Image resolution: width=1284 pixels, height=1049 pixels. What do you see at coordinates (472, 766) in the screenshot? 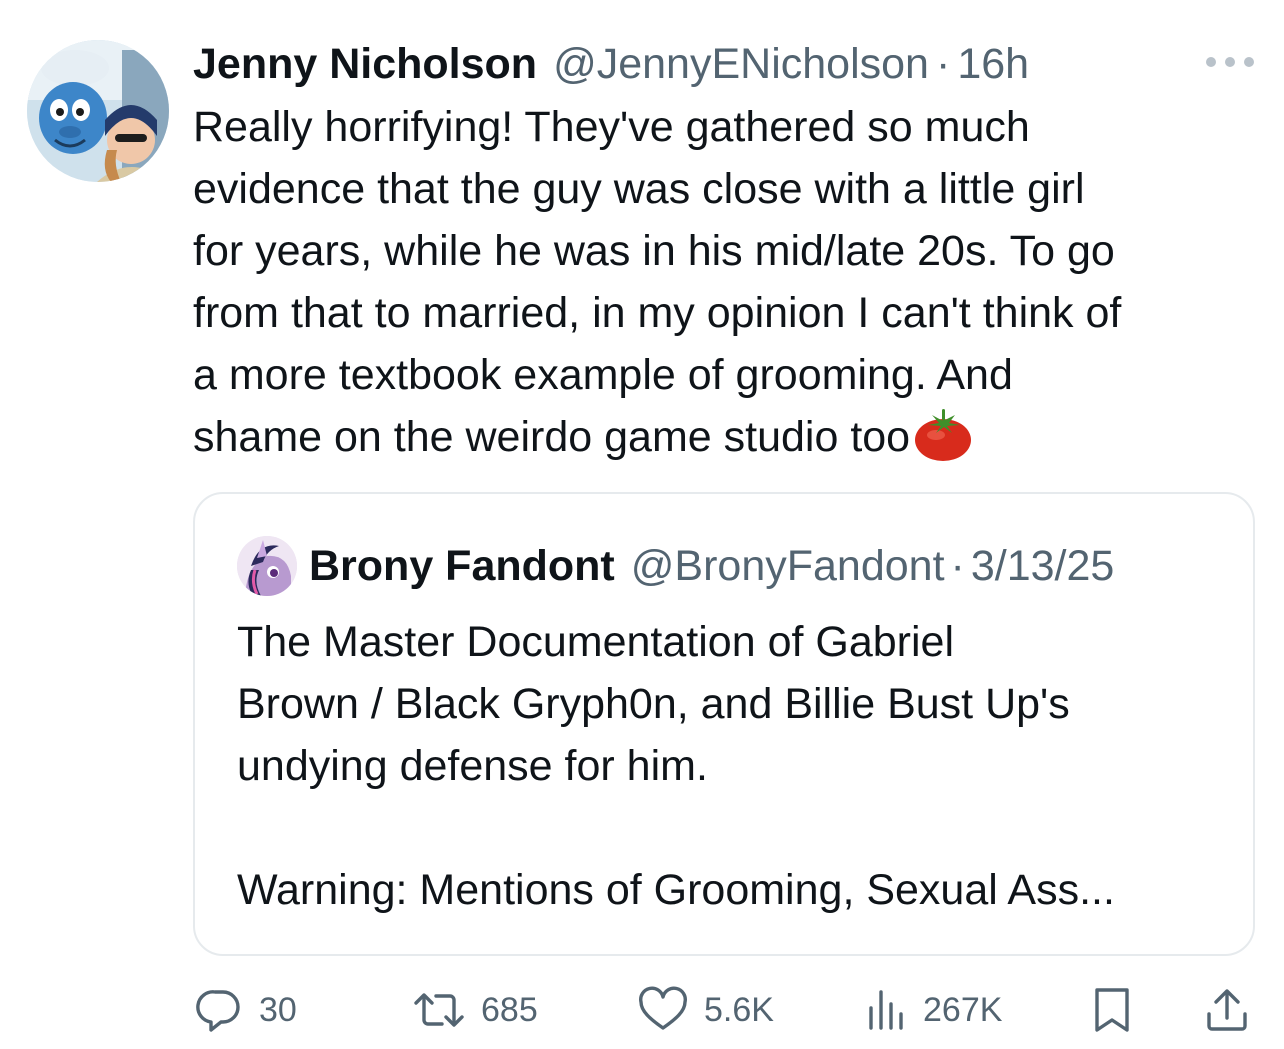
I see `quoted-text-line: undying defense for him.` at bounding box center [472, 766].